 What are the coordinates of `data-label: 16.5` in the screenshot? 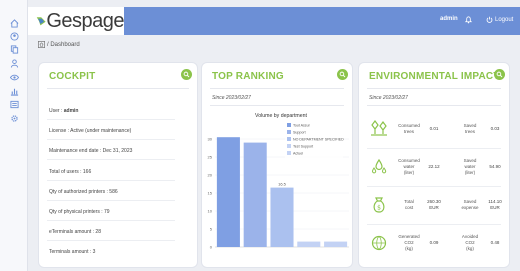 It's located at (282, 184).